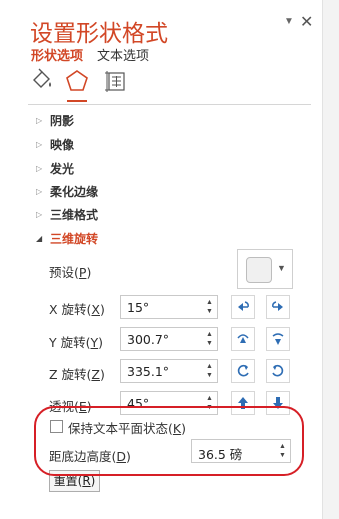 This screenshot has height=519, width=339. What do you see at coordinates (74, 214) in the screenshot?
I see `section-label: 三维格式` at bounding box center [74, 214].